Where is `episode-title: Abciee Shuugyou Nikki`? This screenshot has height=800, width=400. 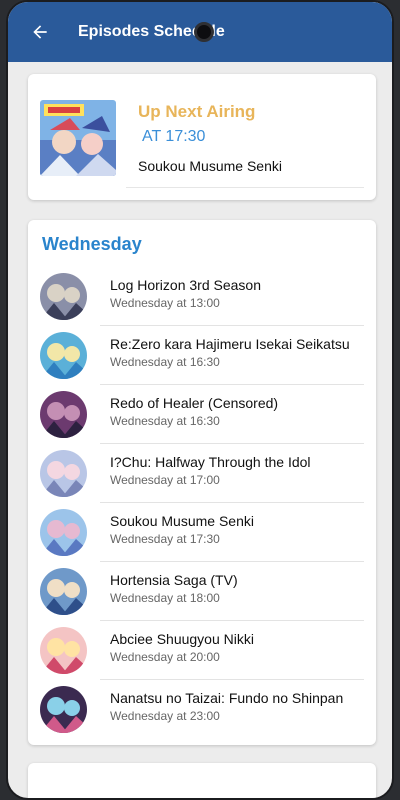 episode-title: Abciee Shuugyou Nikki is located at coordinates (182, 639).